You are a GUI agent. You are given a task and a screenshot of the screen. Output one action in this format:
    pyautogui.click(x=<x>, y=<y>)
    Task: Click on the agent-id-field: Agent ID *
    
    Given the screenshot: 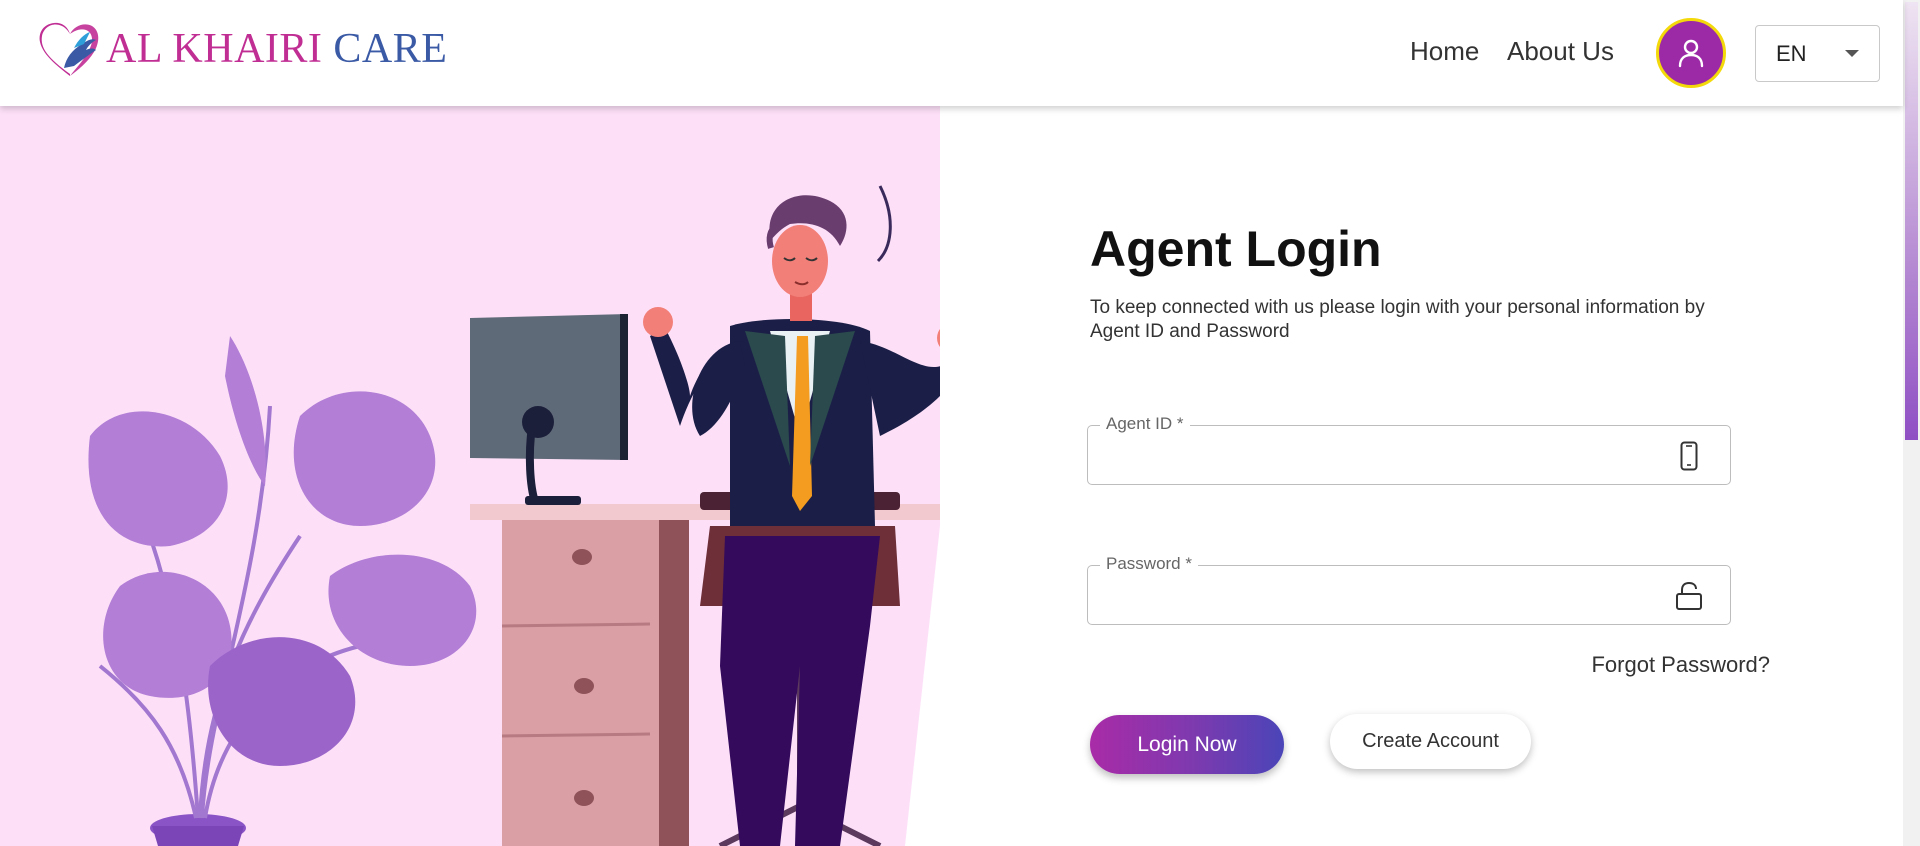 What is the action you would take?
    pyautogui.click(x=1409, y=449)
    